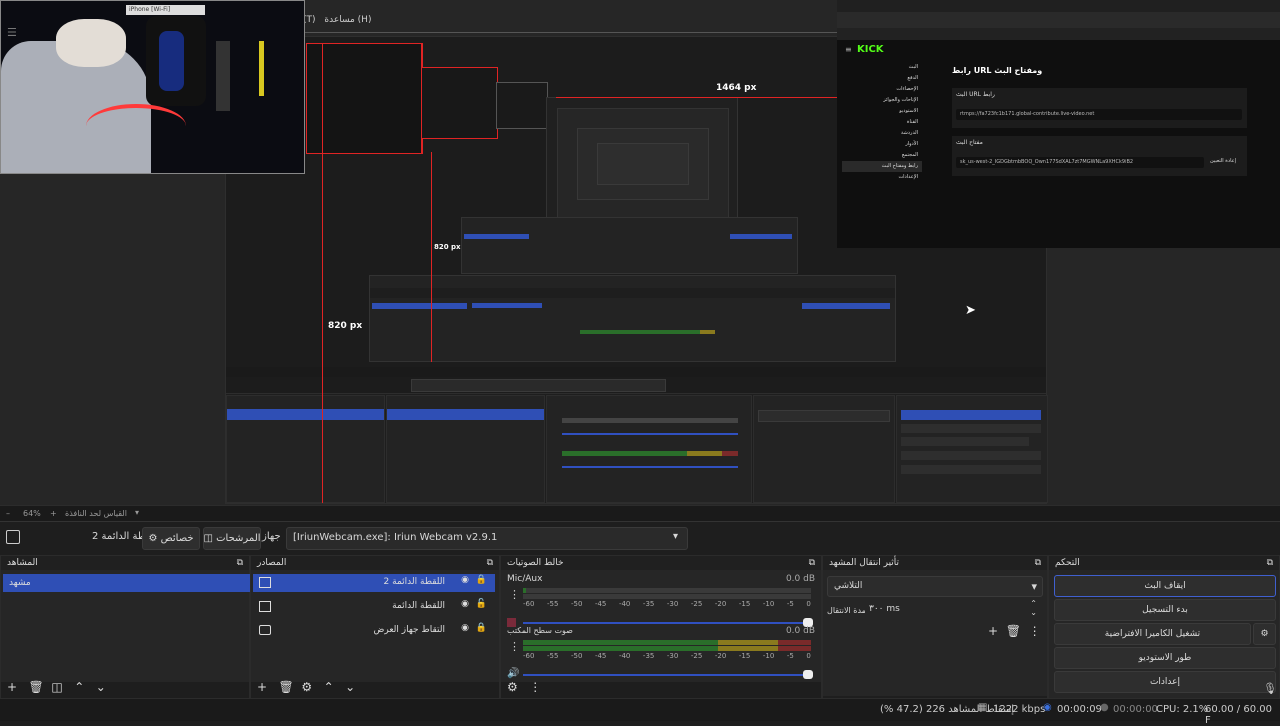 This screenshot has height=726, width=1280. What do you see at coordinates (667, 648) in the screenshot?
I see `level-meter` at bounding box center [667, 648].